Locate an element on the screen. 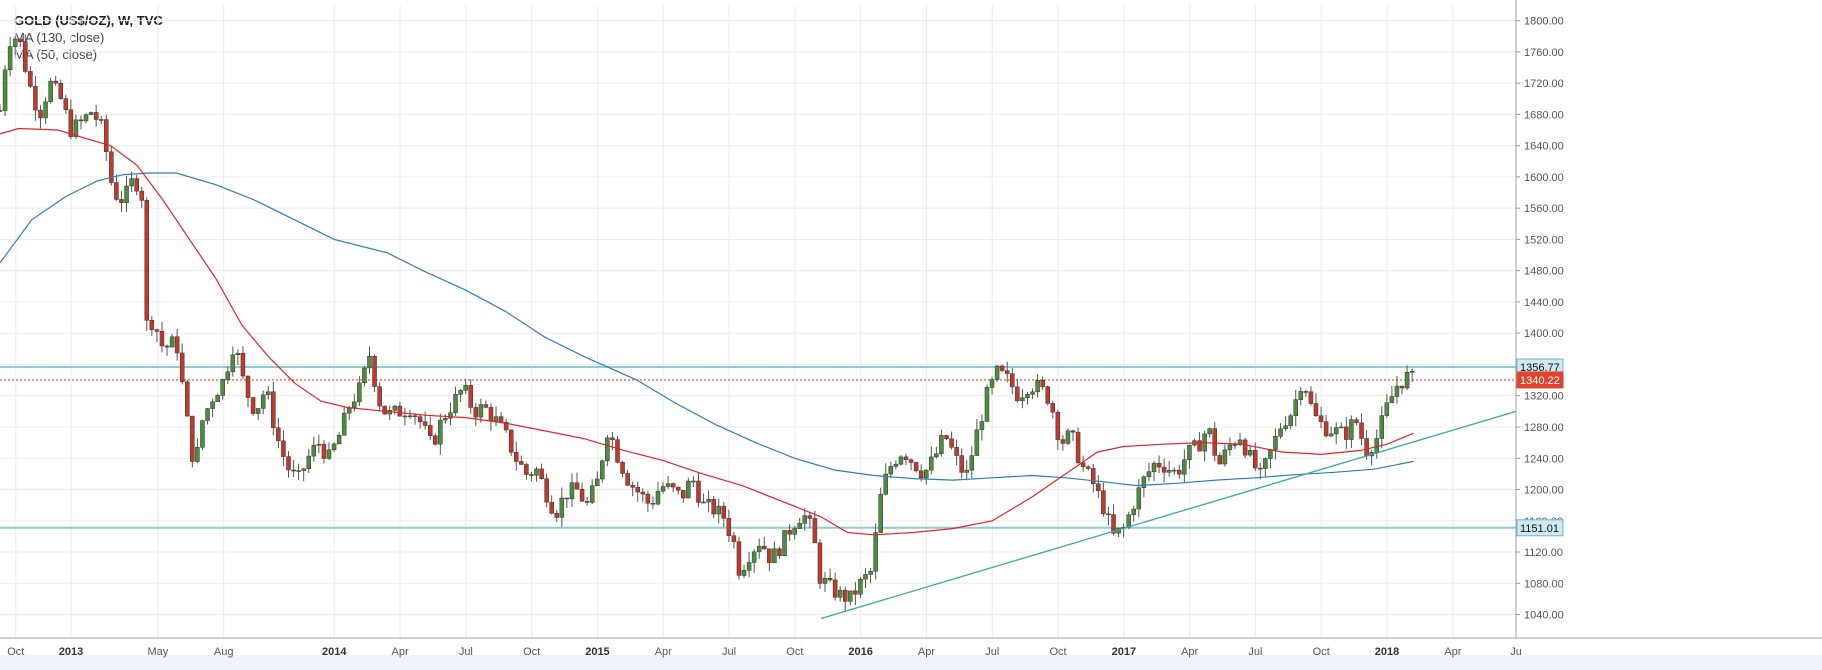  y-tick-label: 1080.00 is located at coordinates (1544, 584).